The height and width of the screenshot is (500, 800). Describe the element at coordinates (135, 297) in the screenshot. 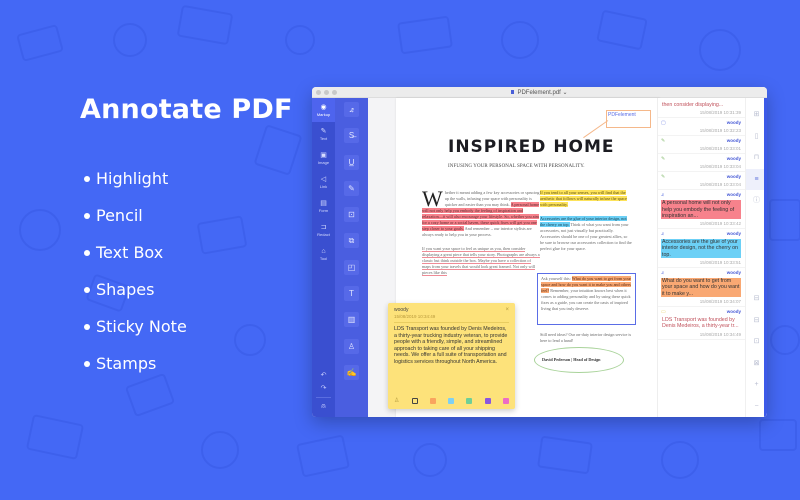

I see `feature-item: Shapes` at that location.